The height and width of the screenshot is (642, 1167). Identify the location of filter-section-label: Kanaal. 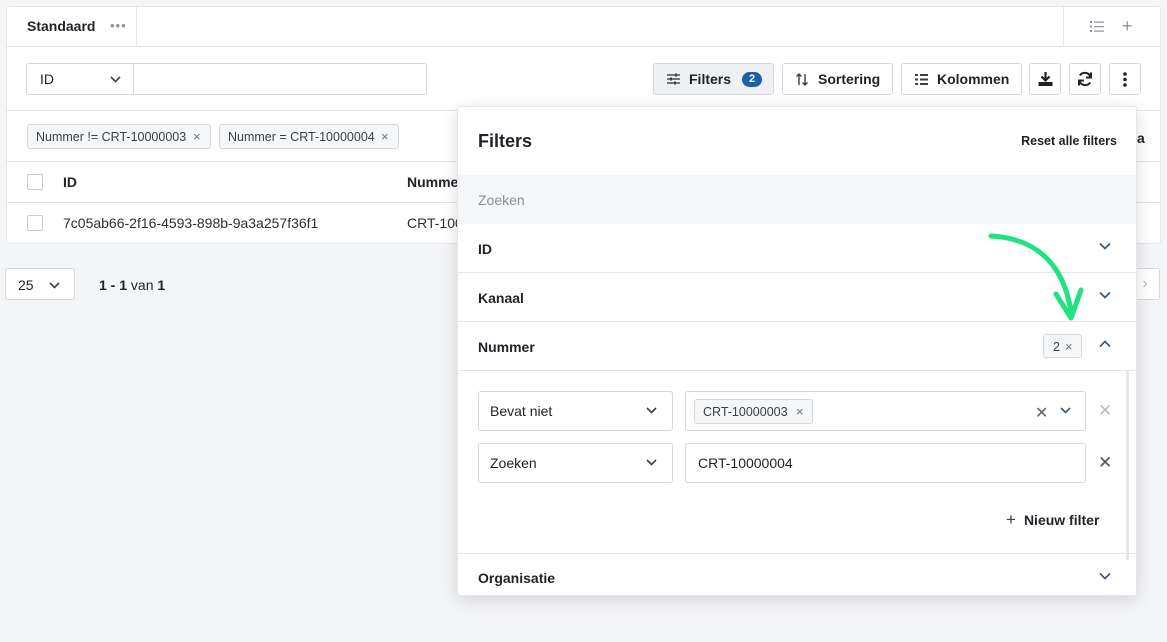
(501, 298).